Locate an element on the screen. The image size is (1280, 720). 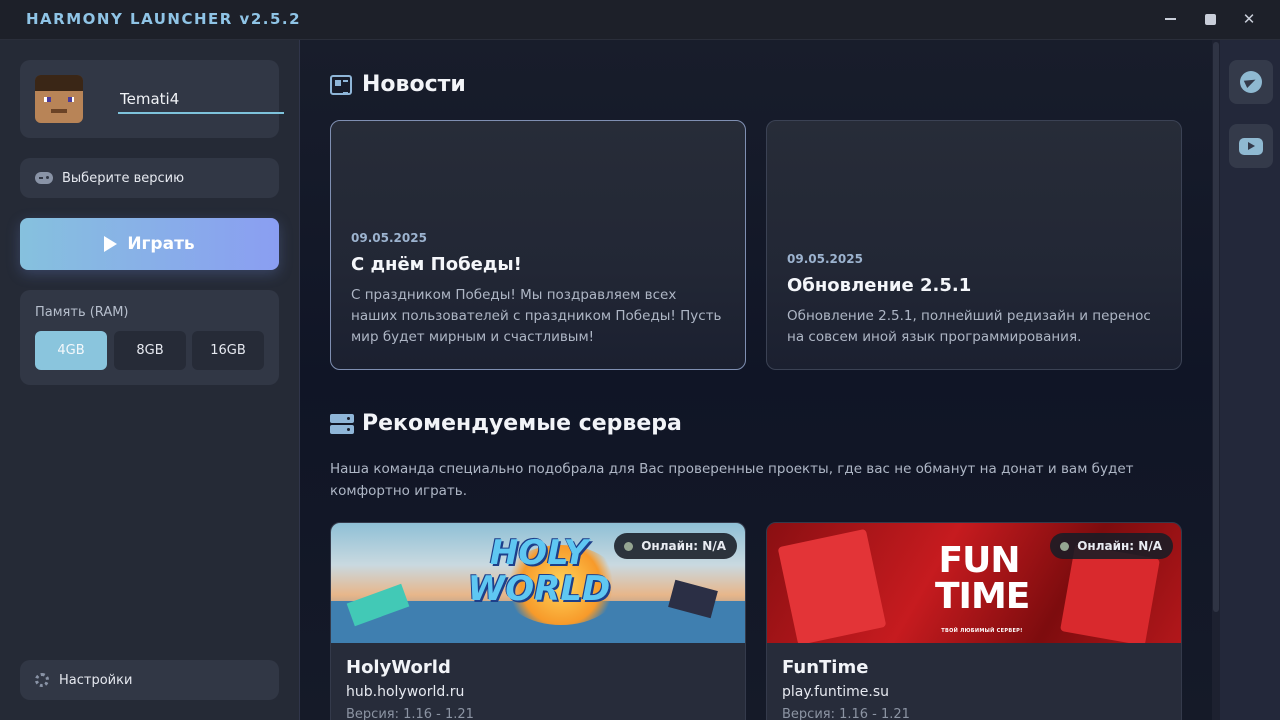
telegram-button is located at coordinates (1251, 82).